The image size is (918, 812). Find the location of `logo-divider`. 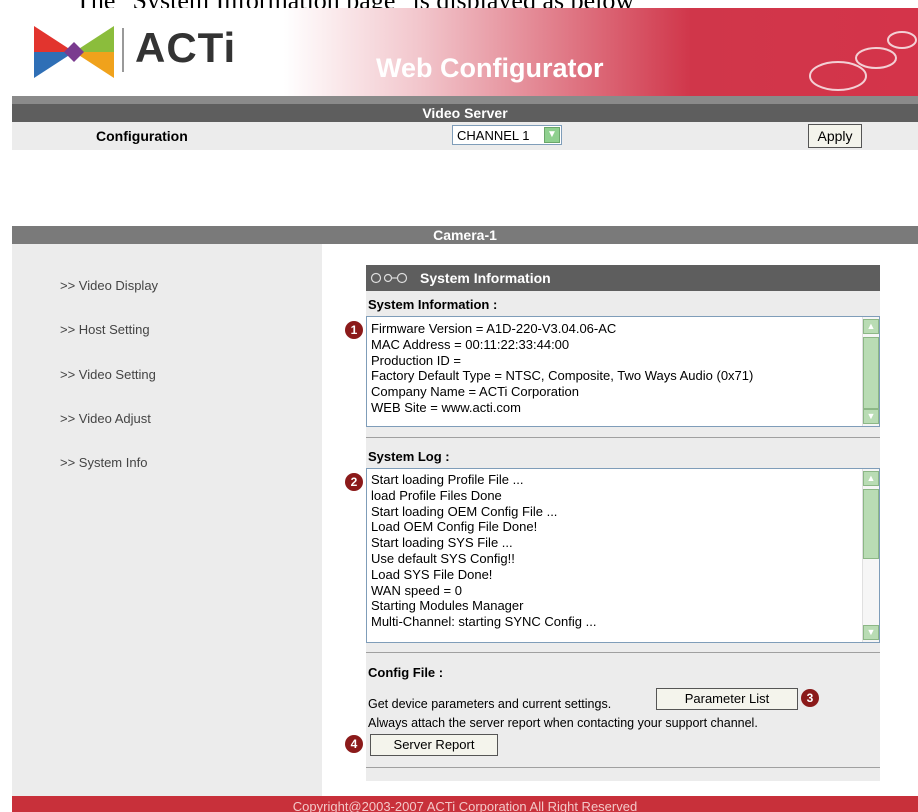

logo-divider is located at coordinates (123, 50).